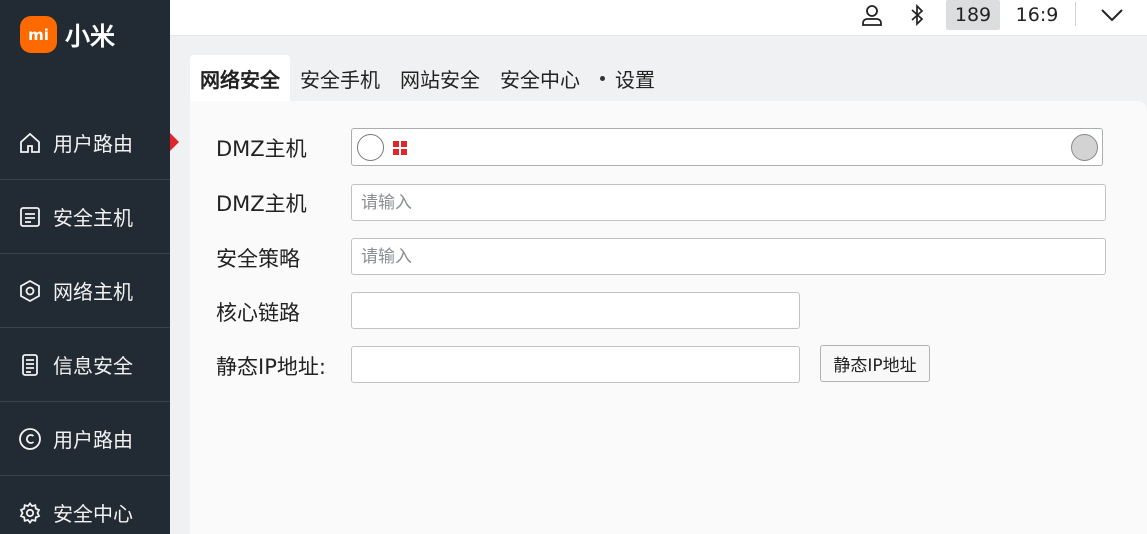 The width and height of the screenshot is (1147, 534). What do you see at coordinates (240, 78) in the screenshot?
I see `tab-network-security: 网络安全` at bounding box center [240, 78].